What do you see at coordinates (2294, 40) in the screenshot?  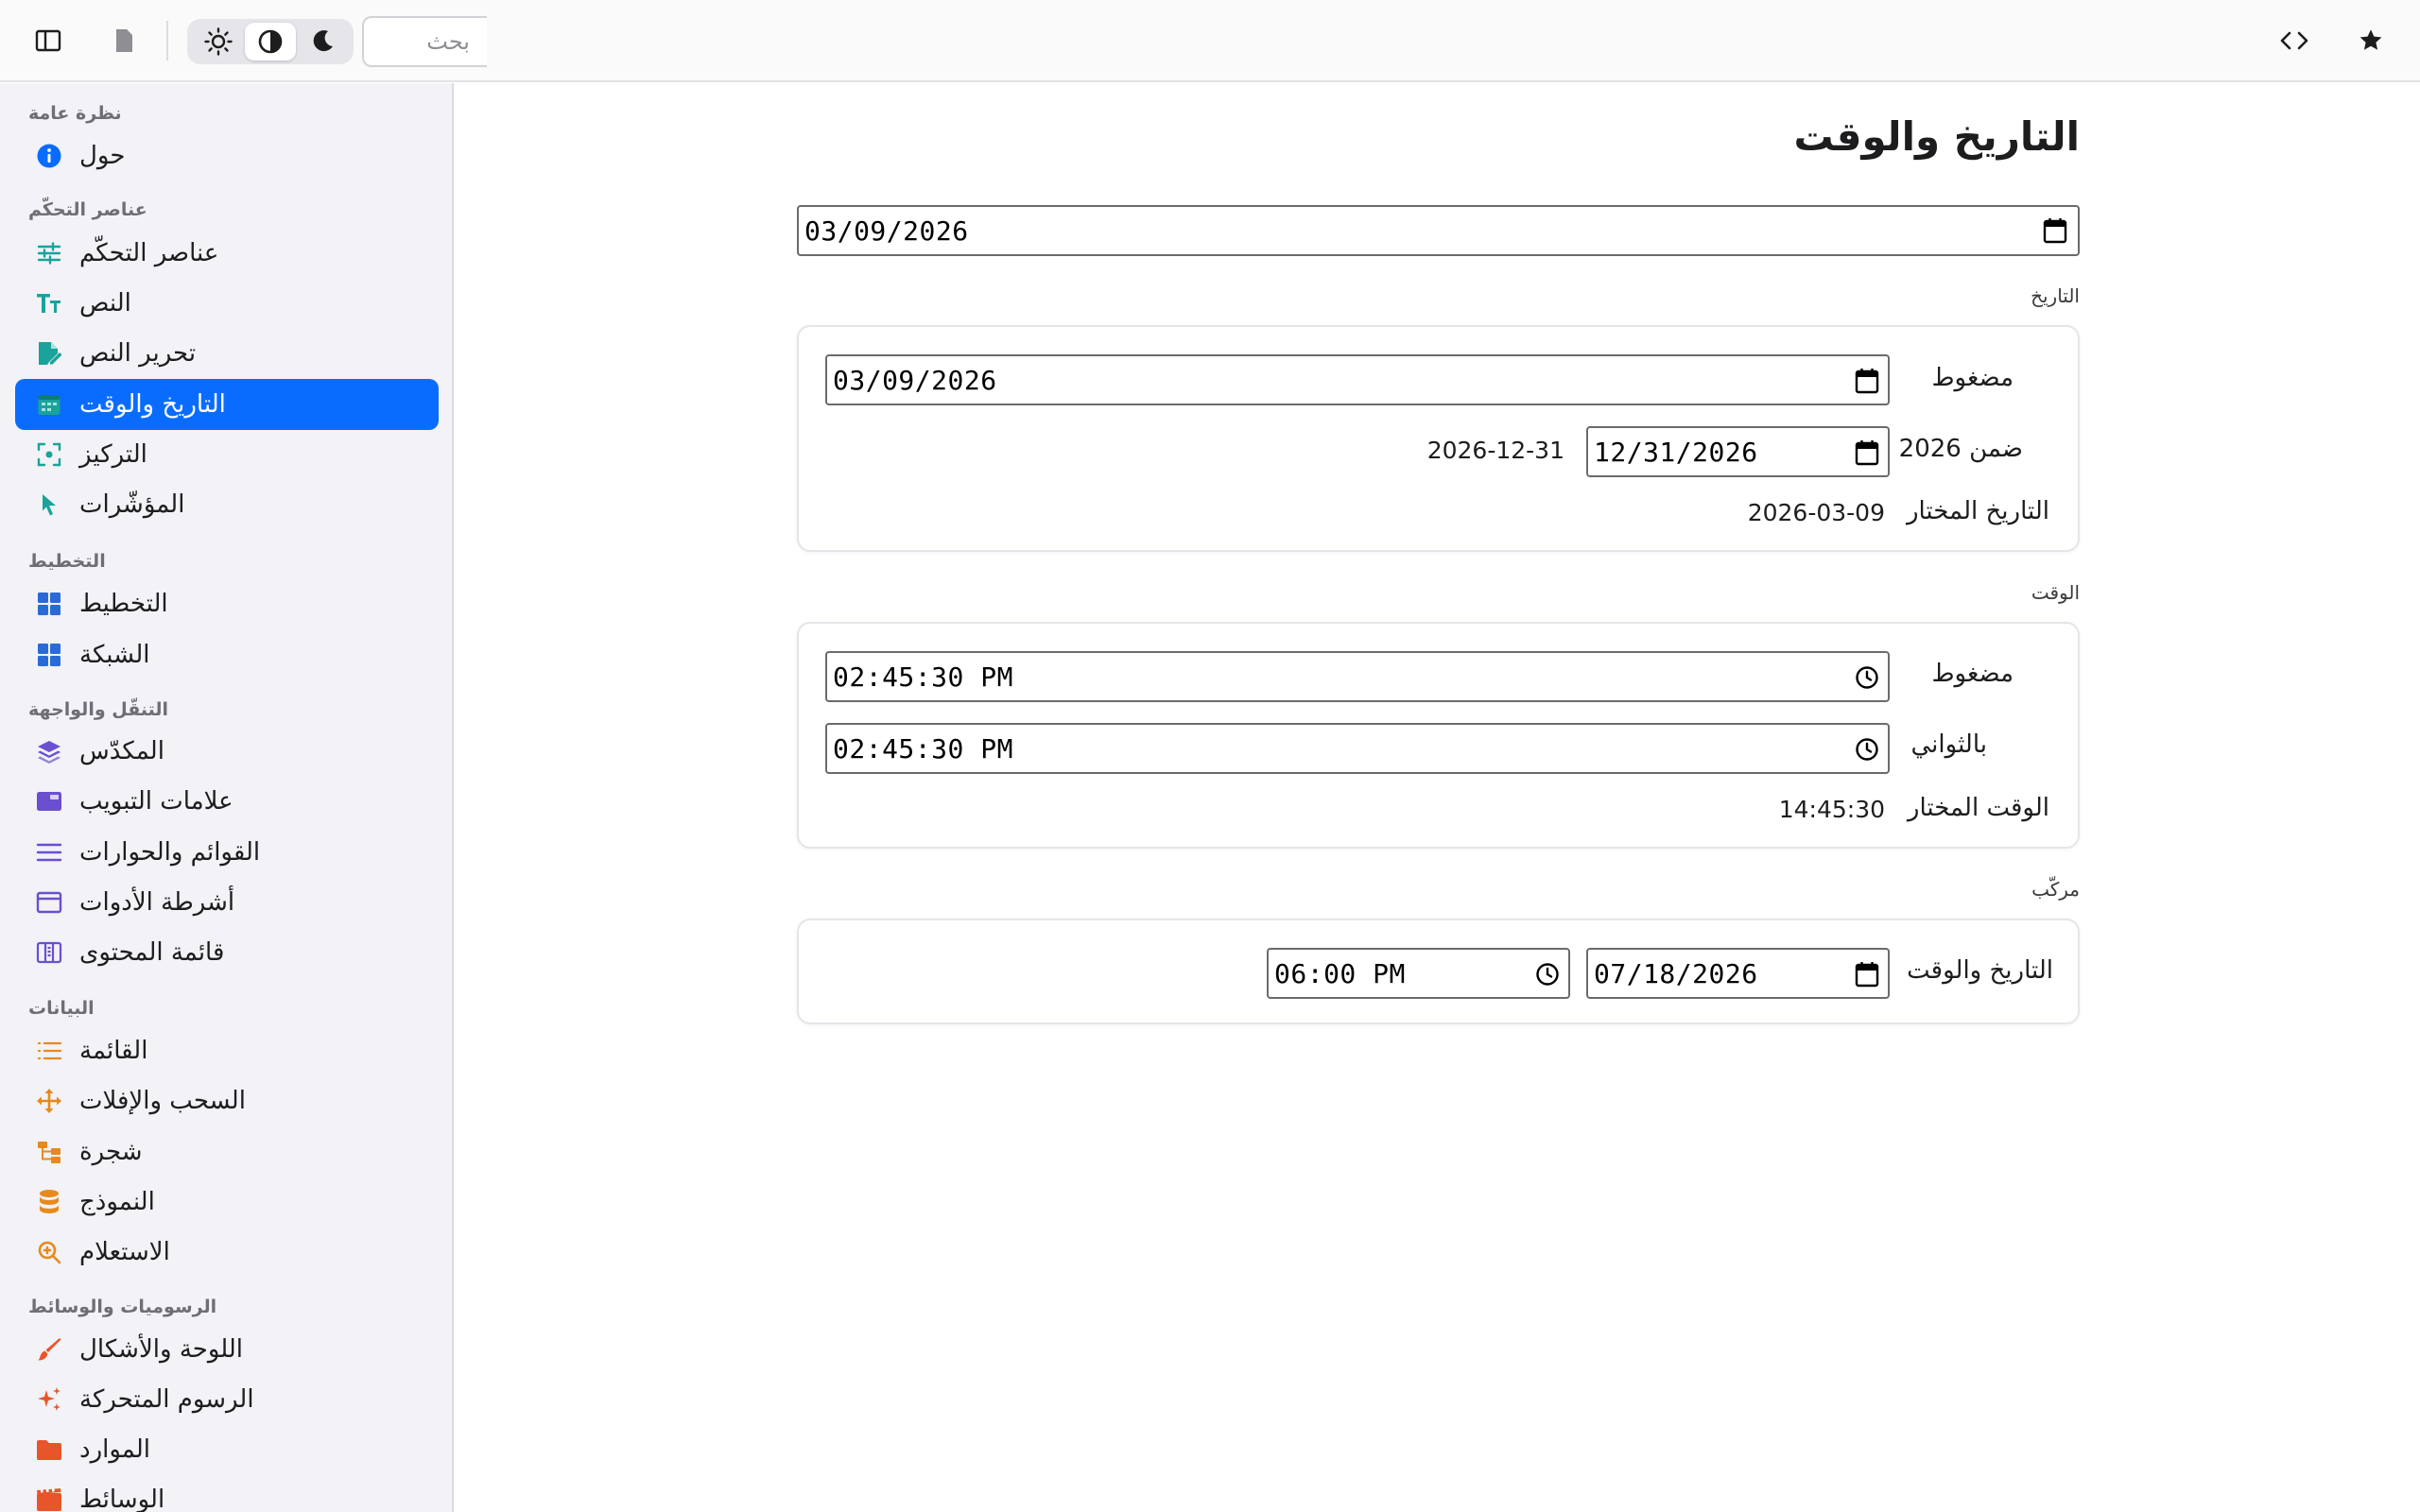 I see `code-icon` at bounding box center [2294, 40].